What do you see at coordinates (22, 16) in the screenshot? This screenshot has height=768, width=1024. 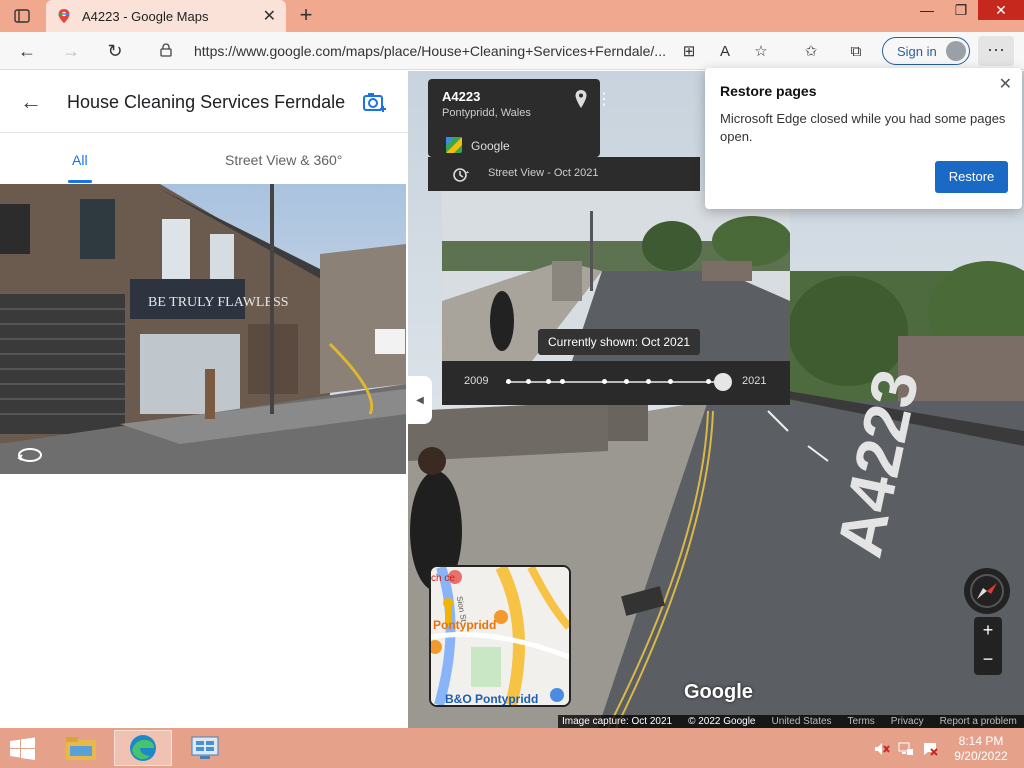 I see `tab-actions-icon` at bounding box center [22, 16].